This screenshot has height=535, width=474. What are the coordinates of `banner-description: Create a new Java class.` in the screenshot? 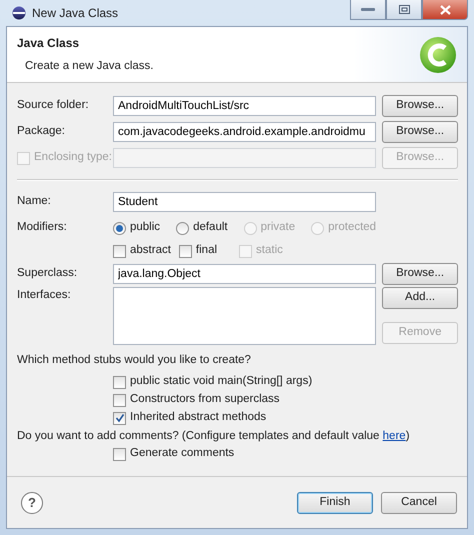 It's located at (89, 66).